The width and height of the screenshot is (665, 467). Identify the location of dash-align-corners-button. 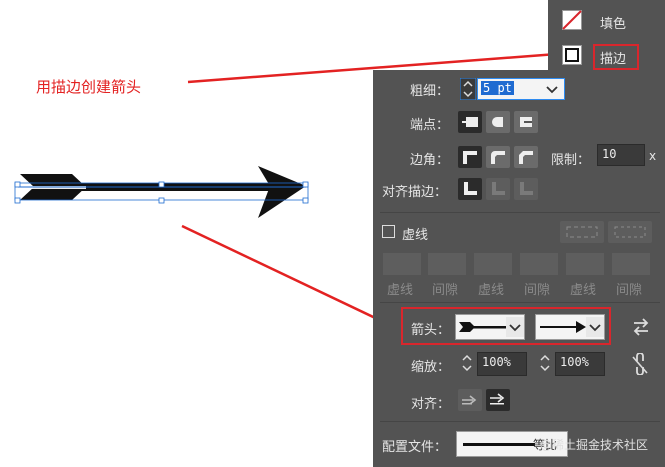
(582, 232).